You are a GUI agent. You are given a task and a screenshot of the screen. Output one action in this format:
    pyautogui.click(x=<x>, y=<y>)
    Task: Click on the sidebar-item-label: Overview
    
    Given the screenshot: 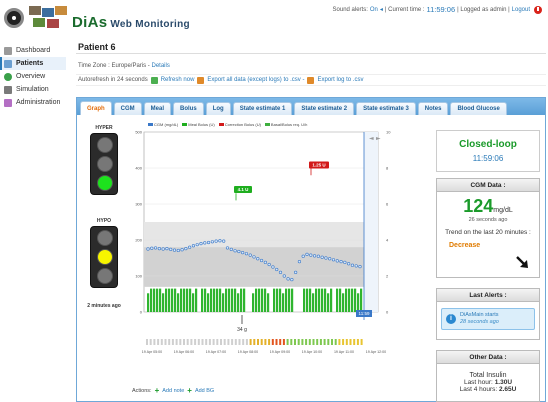 What is the action you would take?
    pyautogui.click(x=31, y=76)
    